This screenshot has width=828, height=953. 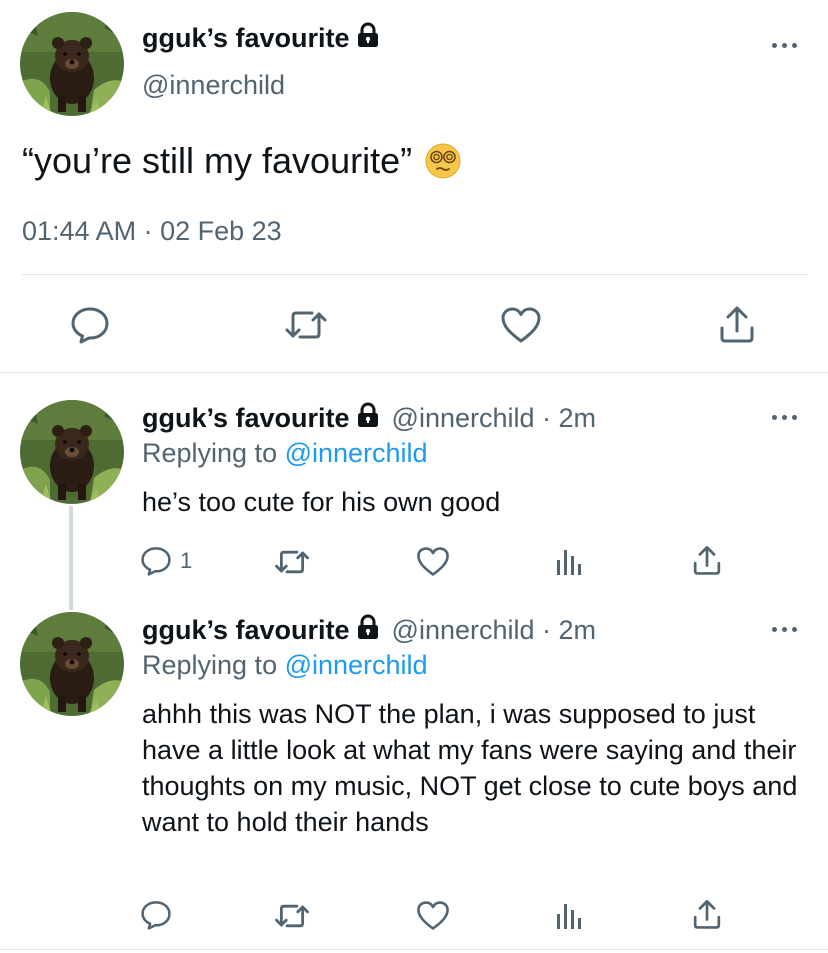 What do you see at coordinates (213, 85) in the screenshot?
I see `handle: @innerchild` at bounding box center [213, 85].